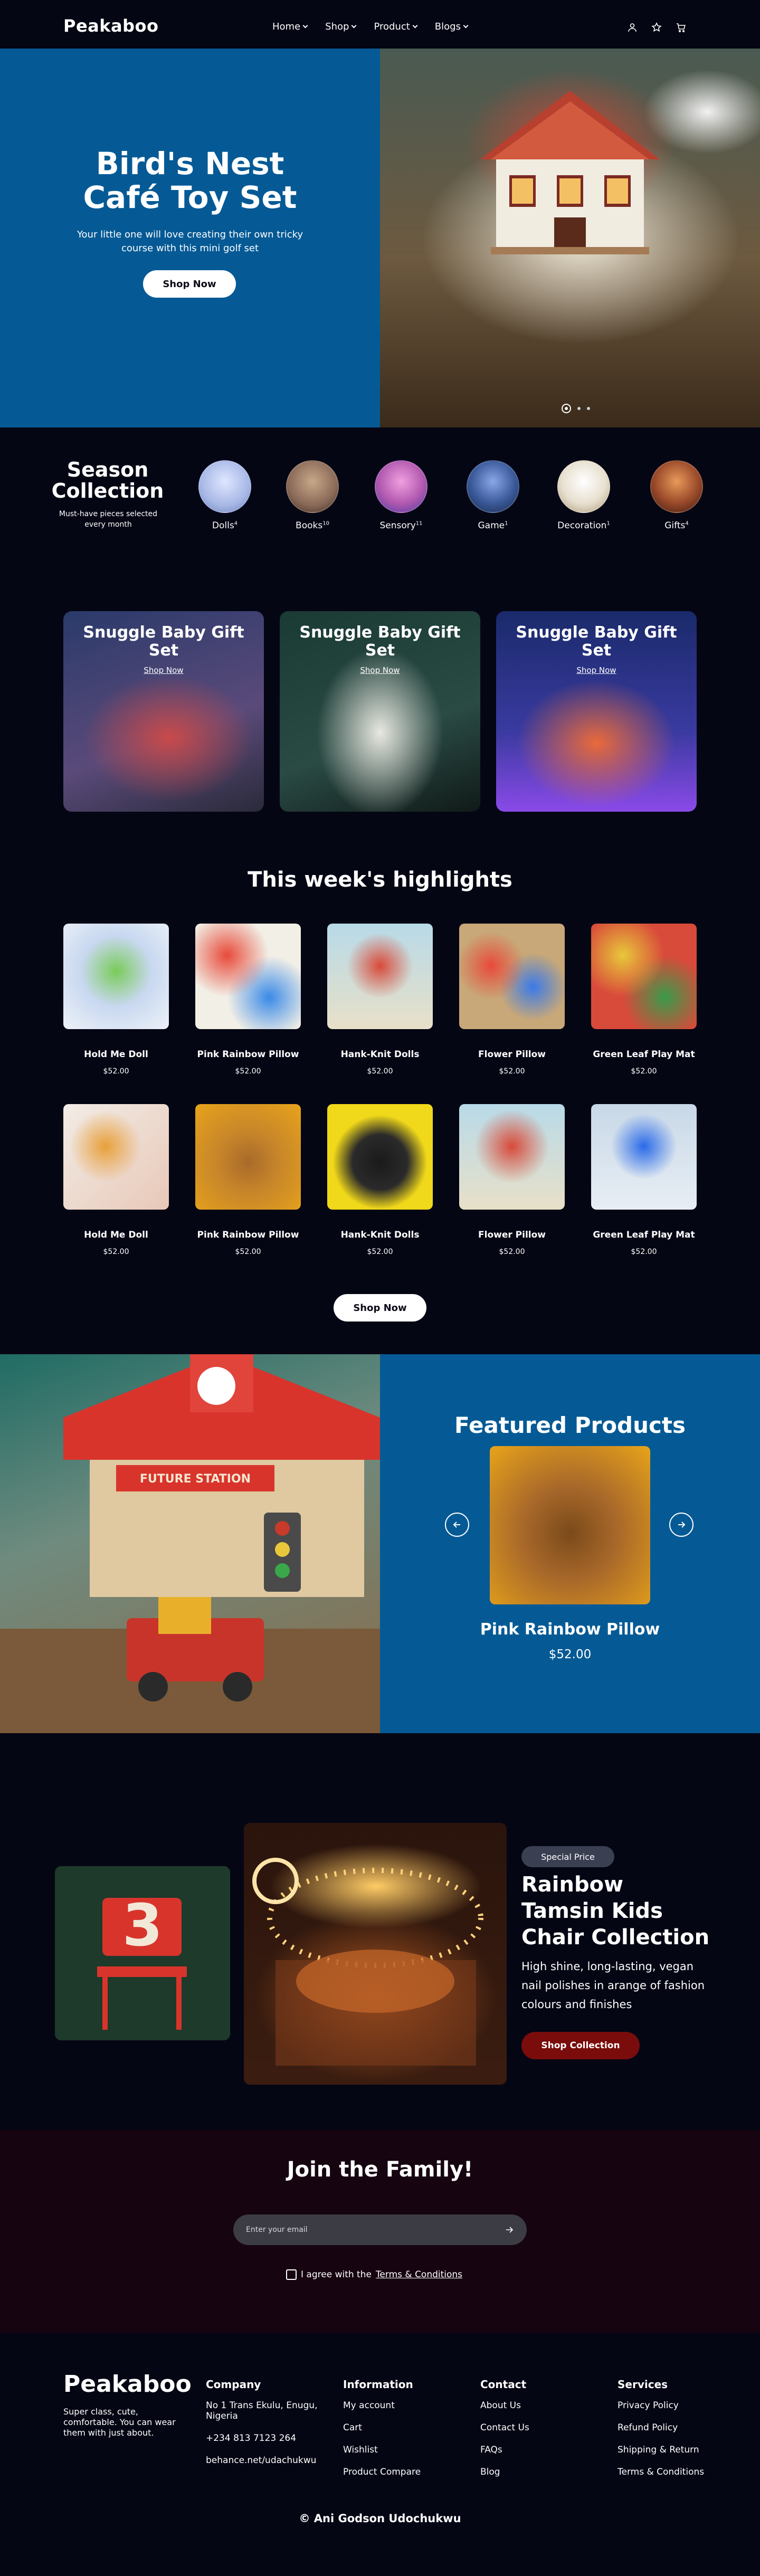 The width and height of the screenshot is (760, 2576). What do you see at coordinates (546, 2450) in the screenshot?
I see `footer-link: FAQs` at bounding box center [546, 2450].